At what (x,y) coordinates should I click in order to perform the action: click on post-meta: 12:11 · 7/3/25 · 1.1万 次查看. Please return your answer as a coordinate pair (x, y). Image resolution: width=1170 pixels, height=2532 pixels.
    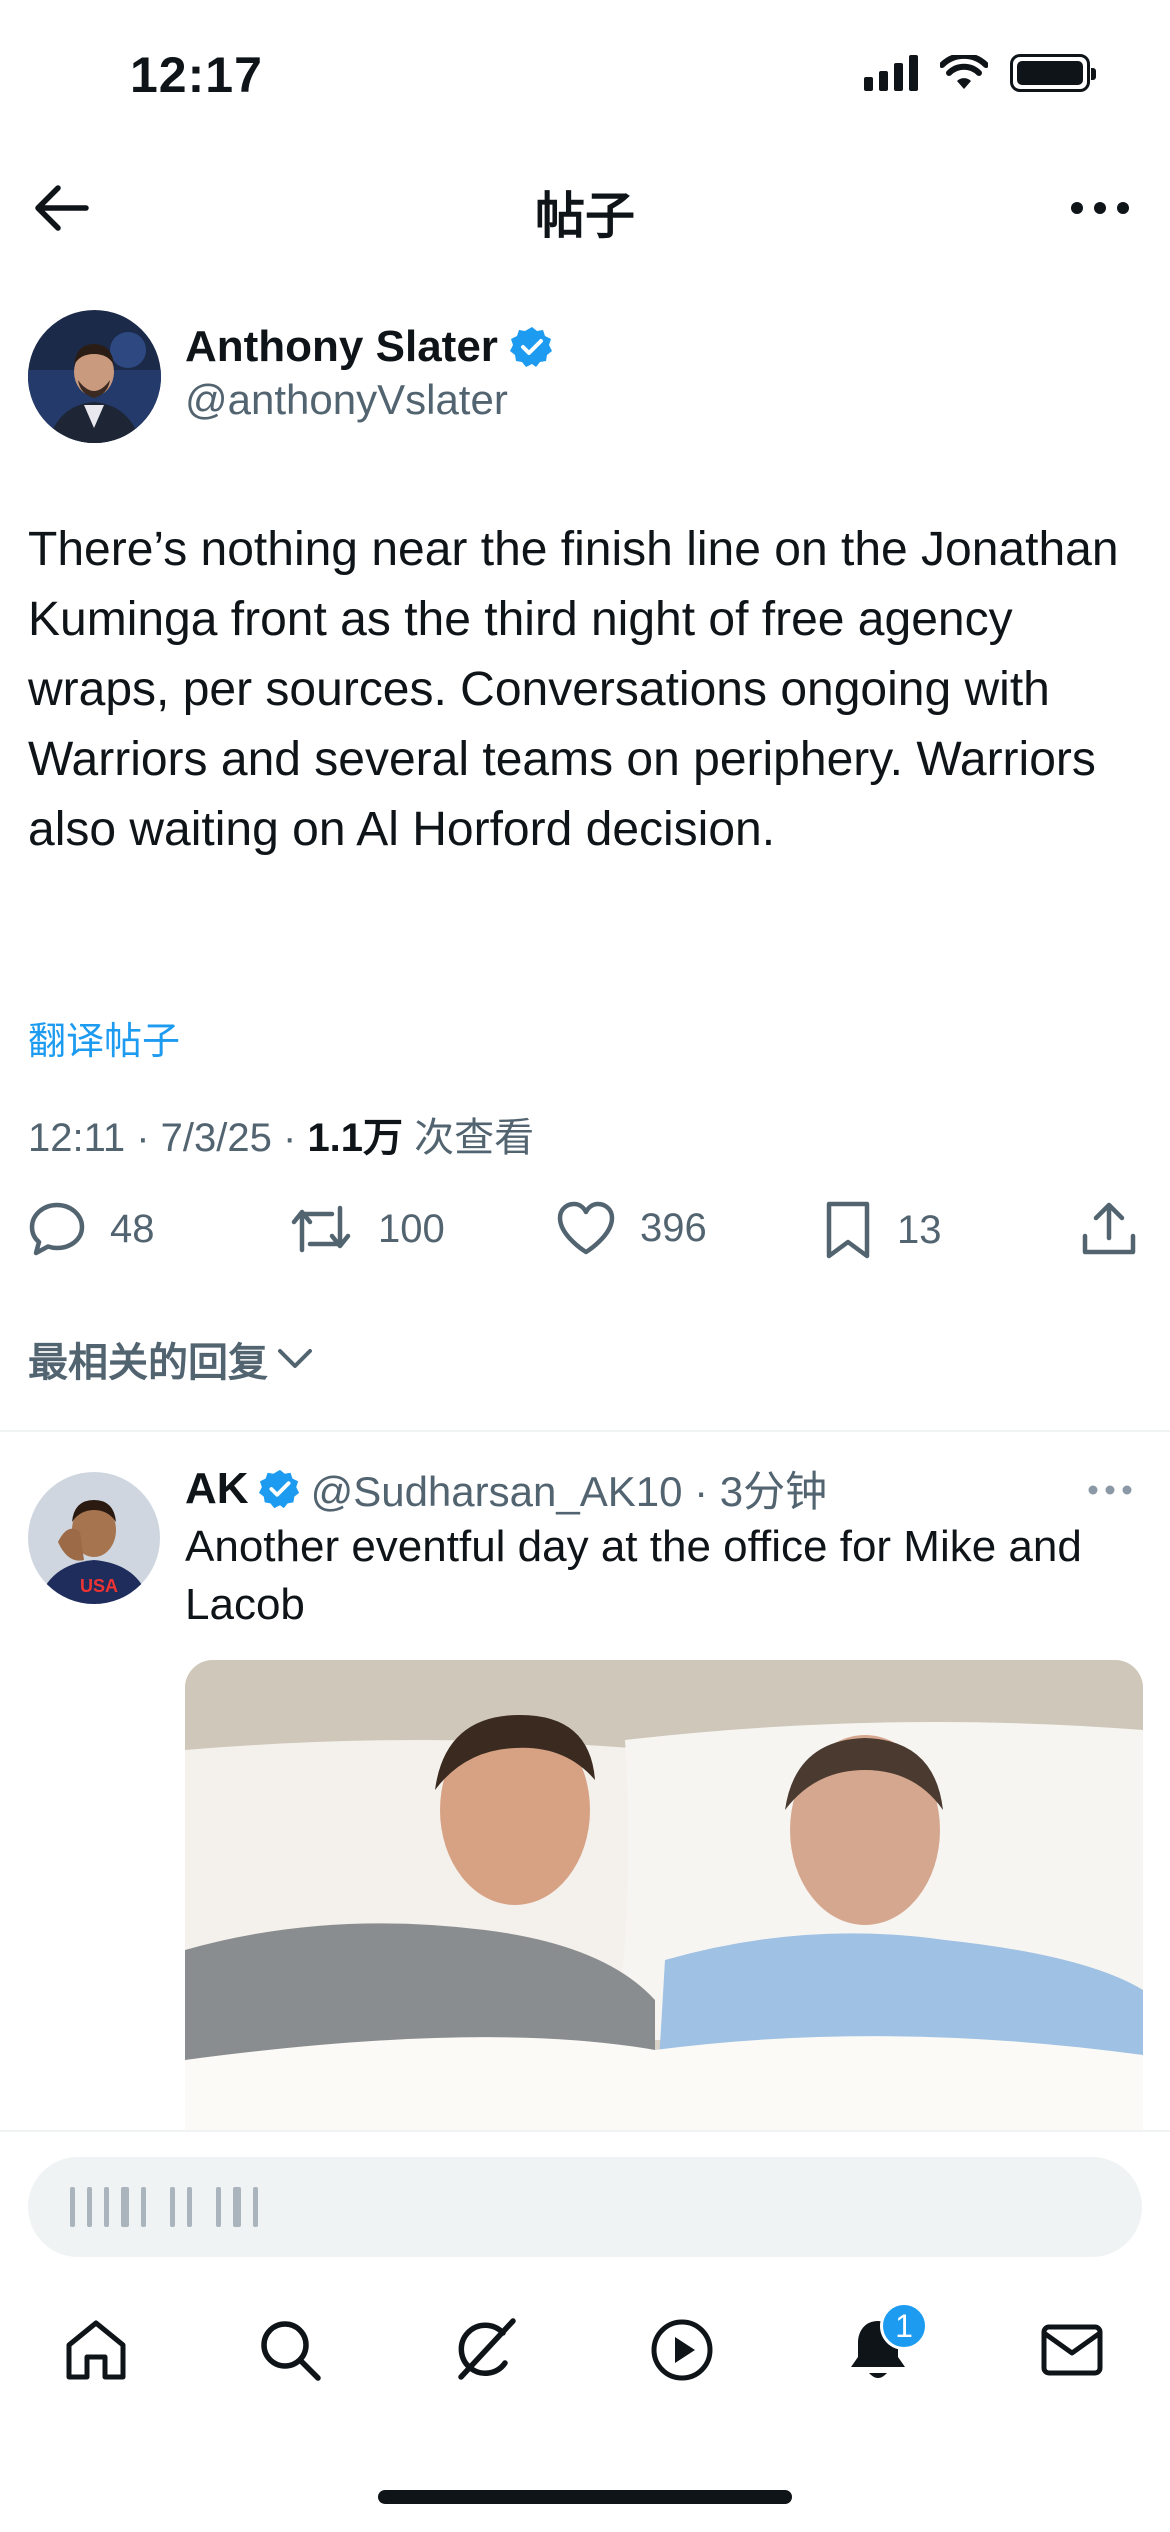
    Looking at the image, I should click on (281, 1134).